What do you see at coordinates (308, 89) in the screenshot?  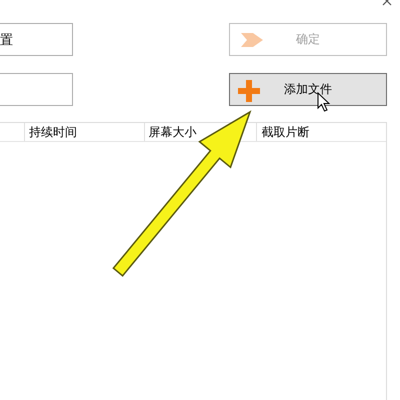 I see `add-file-button: 添加文件` at bounding box center [308, 89].